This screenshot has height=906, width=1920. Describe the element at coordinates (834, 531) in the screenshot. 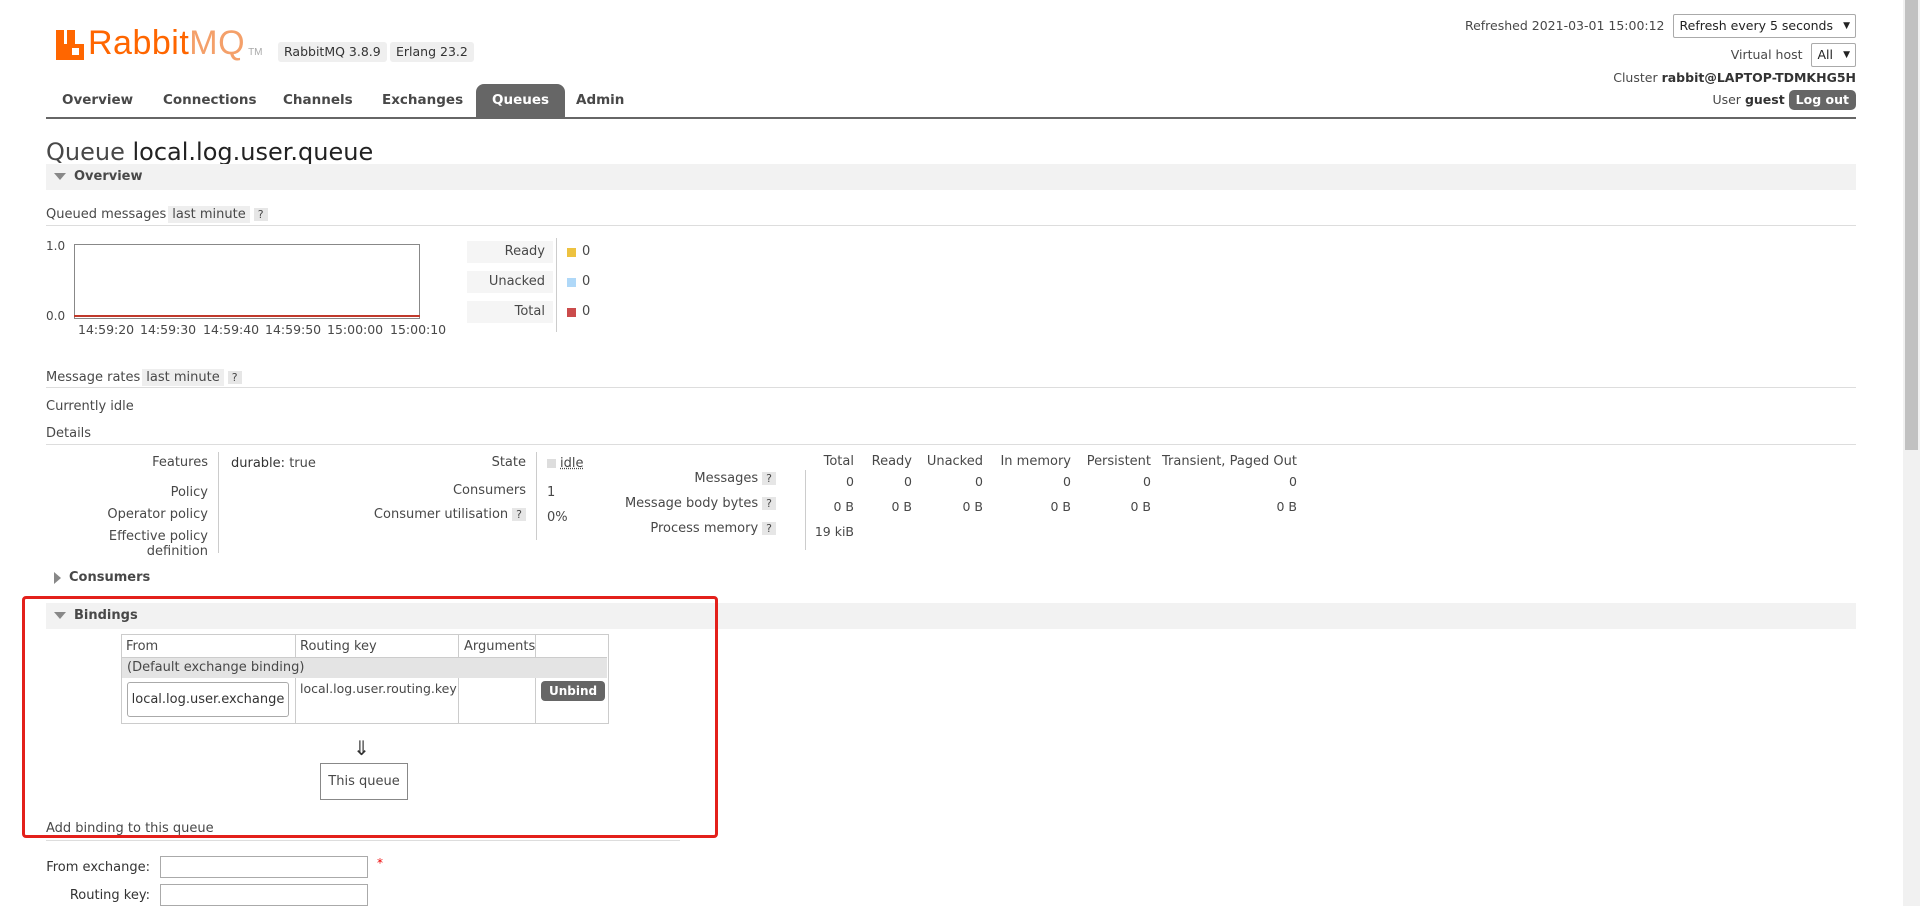

I see `process-memory-value: 19 kiB` at that location.